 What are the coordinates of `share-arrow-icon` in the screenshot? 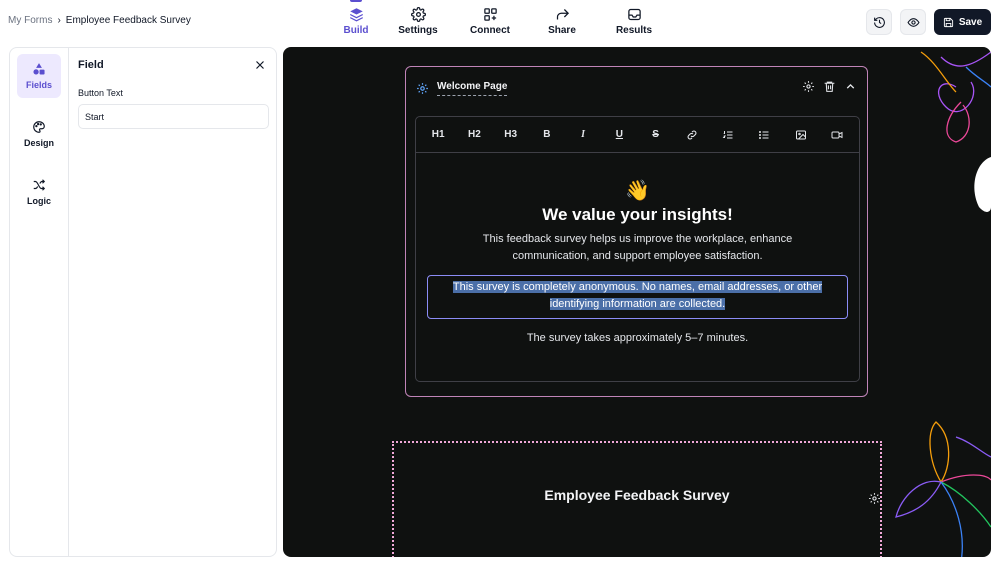 It's located at (562, 14).